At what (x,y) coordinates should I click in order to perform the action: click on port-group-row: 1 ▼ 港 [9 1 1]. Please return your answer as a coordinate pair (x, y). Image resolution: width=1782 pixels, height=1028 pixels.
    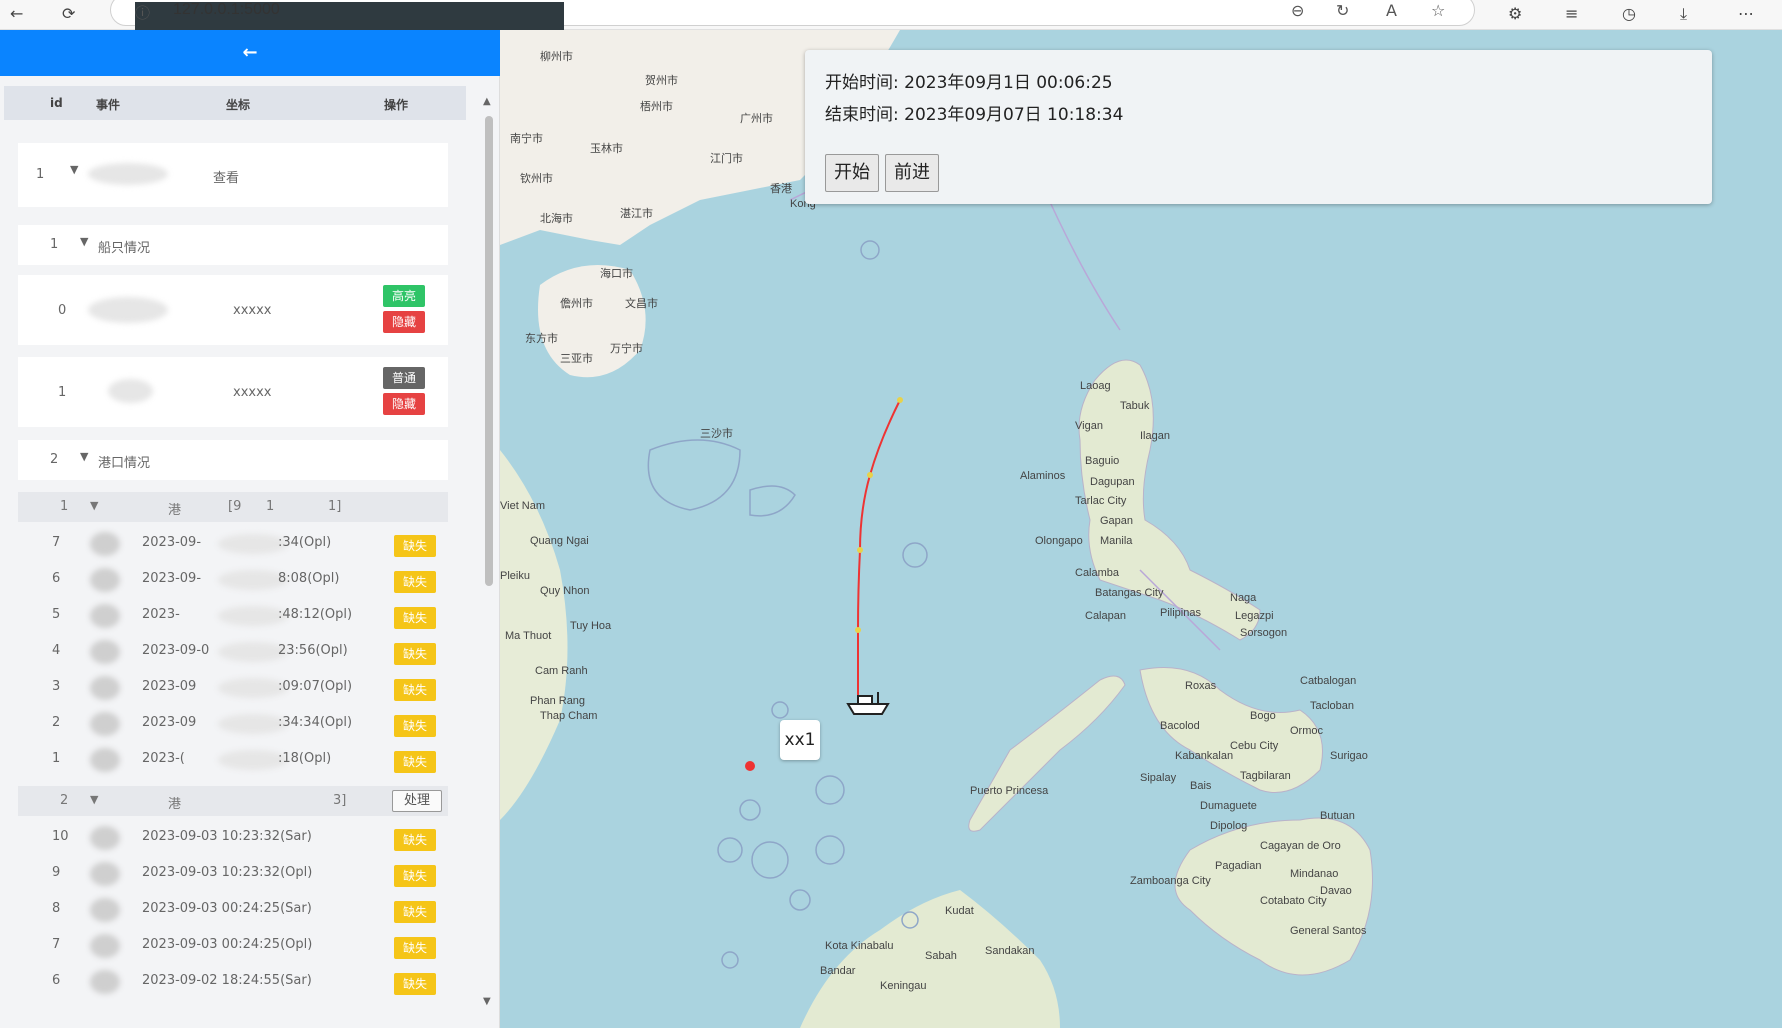
    Looking at the image, I should click on (233, 507).